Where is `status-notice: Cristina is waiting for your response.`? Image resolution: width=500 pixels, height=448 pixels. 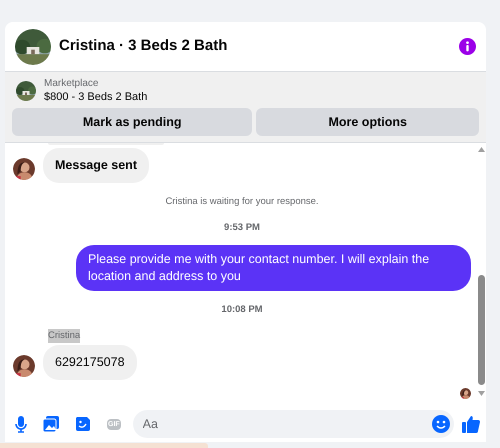 status-notice: Cristina is waiting for your response. is located at coordinates (242, 201).